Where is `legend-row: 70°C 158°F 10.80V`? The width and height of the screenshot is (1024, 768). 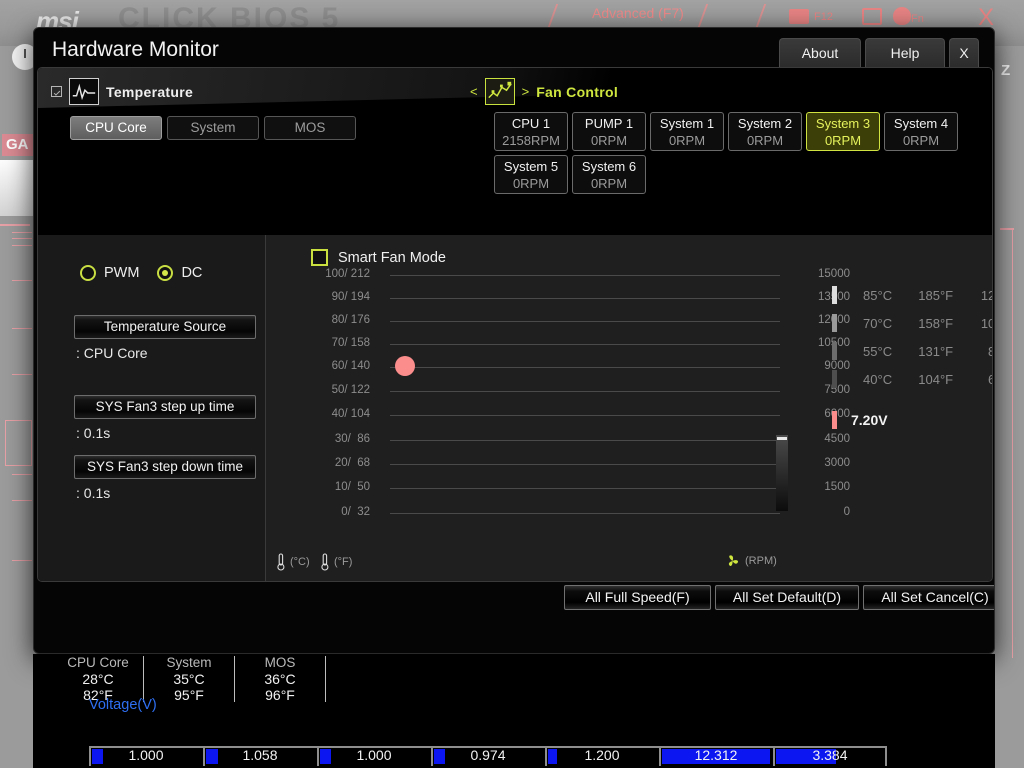 legend-row: 70°C 158°F 10.80V is located at coordinates (912, 323).